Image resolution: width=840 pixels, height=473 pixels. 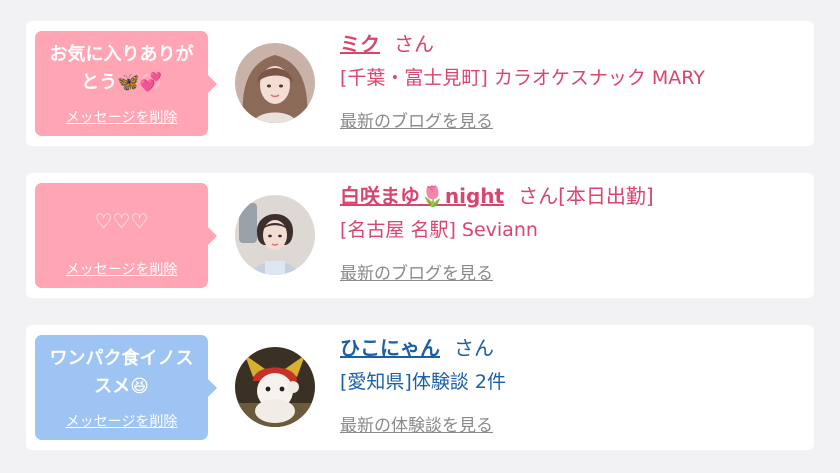 I want to click on message-text: ワンパク食イノス スメ😆, so click(x=121, y=373).